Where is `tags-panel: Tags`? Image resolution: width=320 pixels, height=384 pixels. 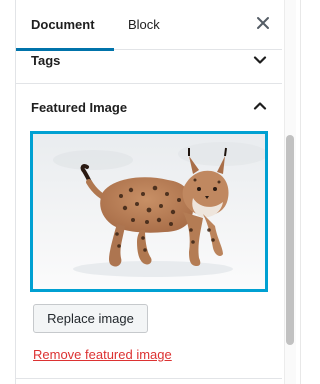 tags-panel: Tags is located at coordinates (149, 67).